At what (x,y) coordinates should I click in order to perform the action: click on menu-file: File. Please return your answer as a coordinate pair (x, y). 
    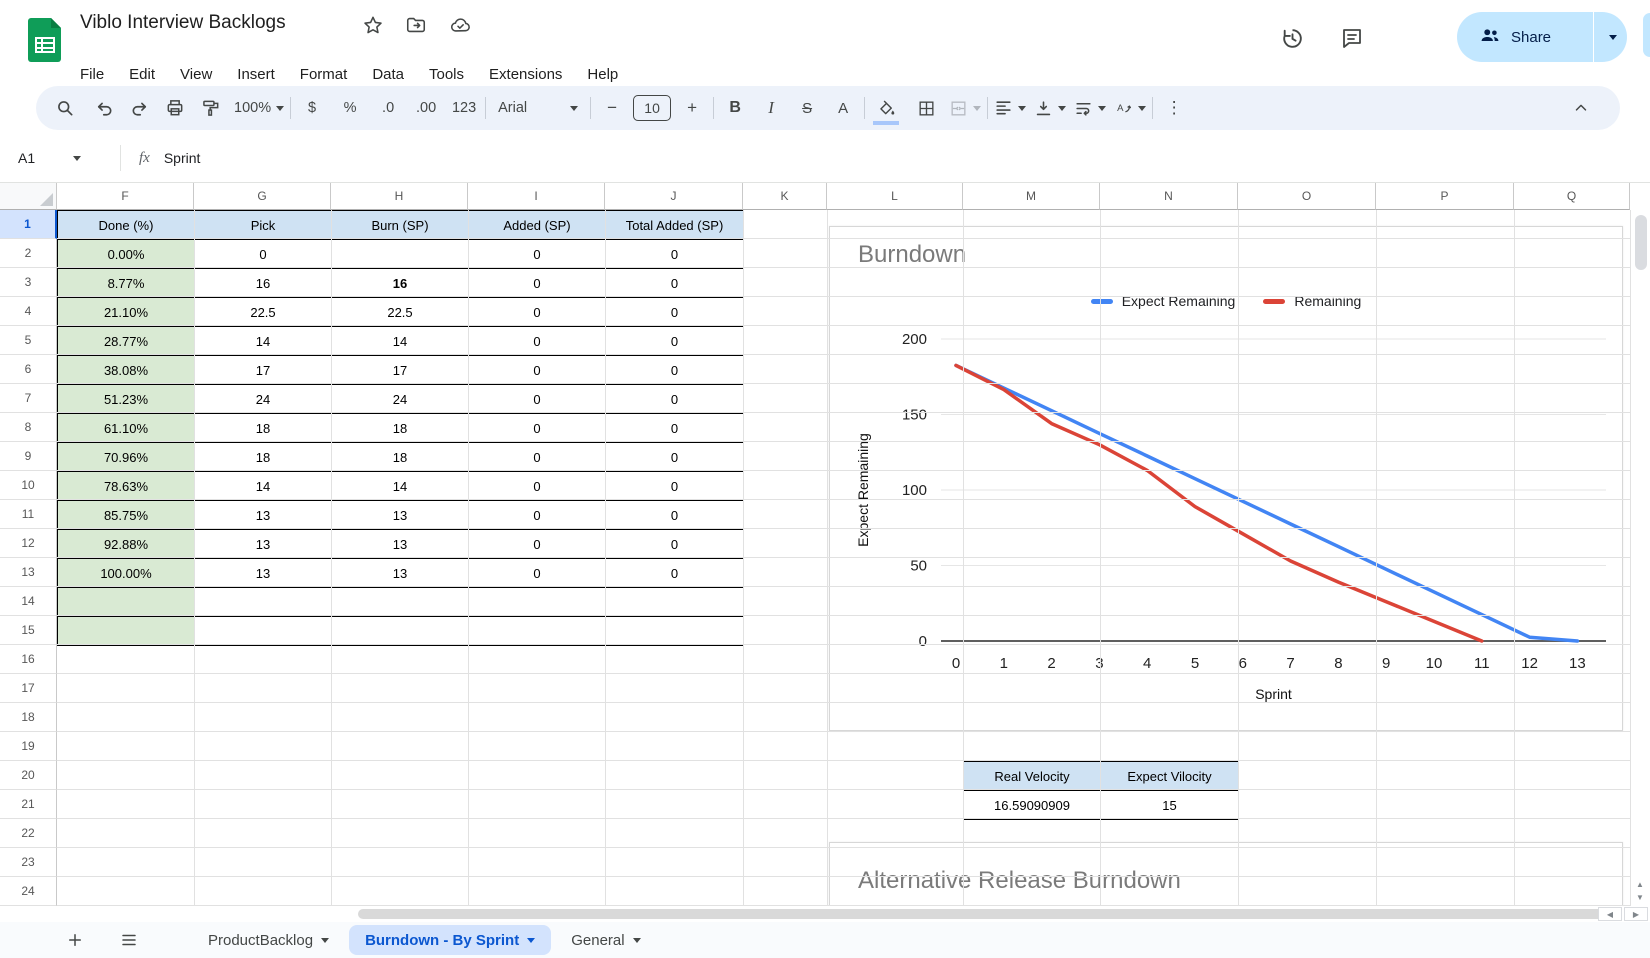
    Looking at the image, I should click on (92, 74).